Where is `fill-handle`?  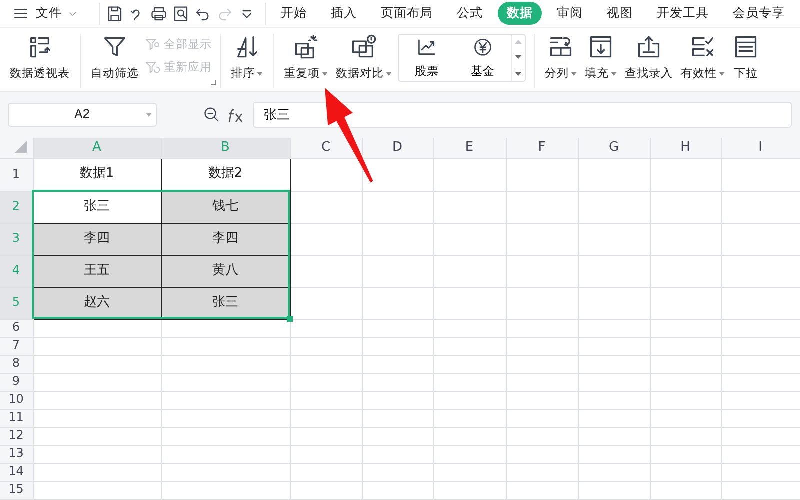
fill-handle is located at coordinates (290, 319).